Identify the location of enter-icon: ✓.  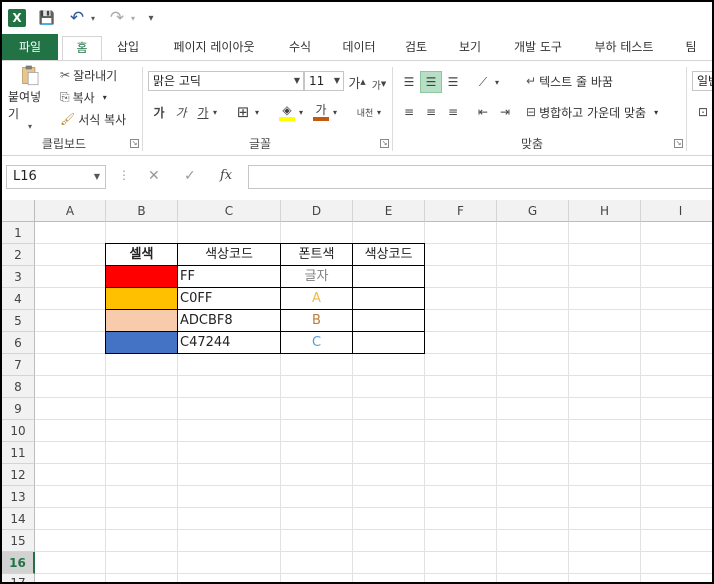
(190, 176).